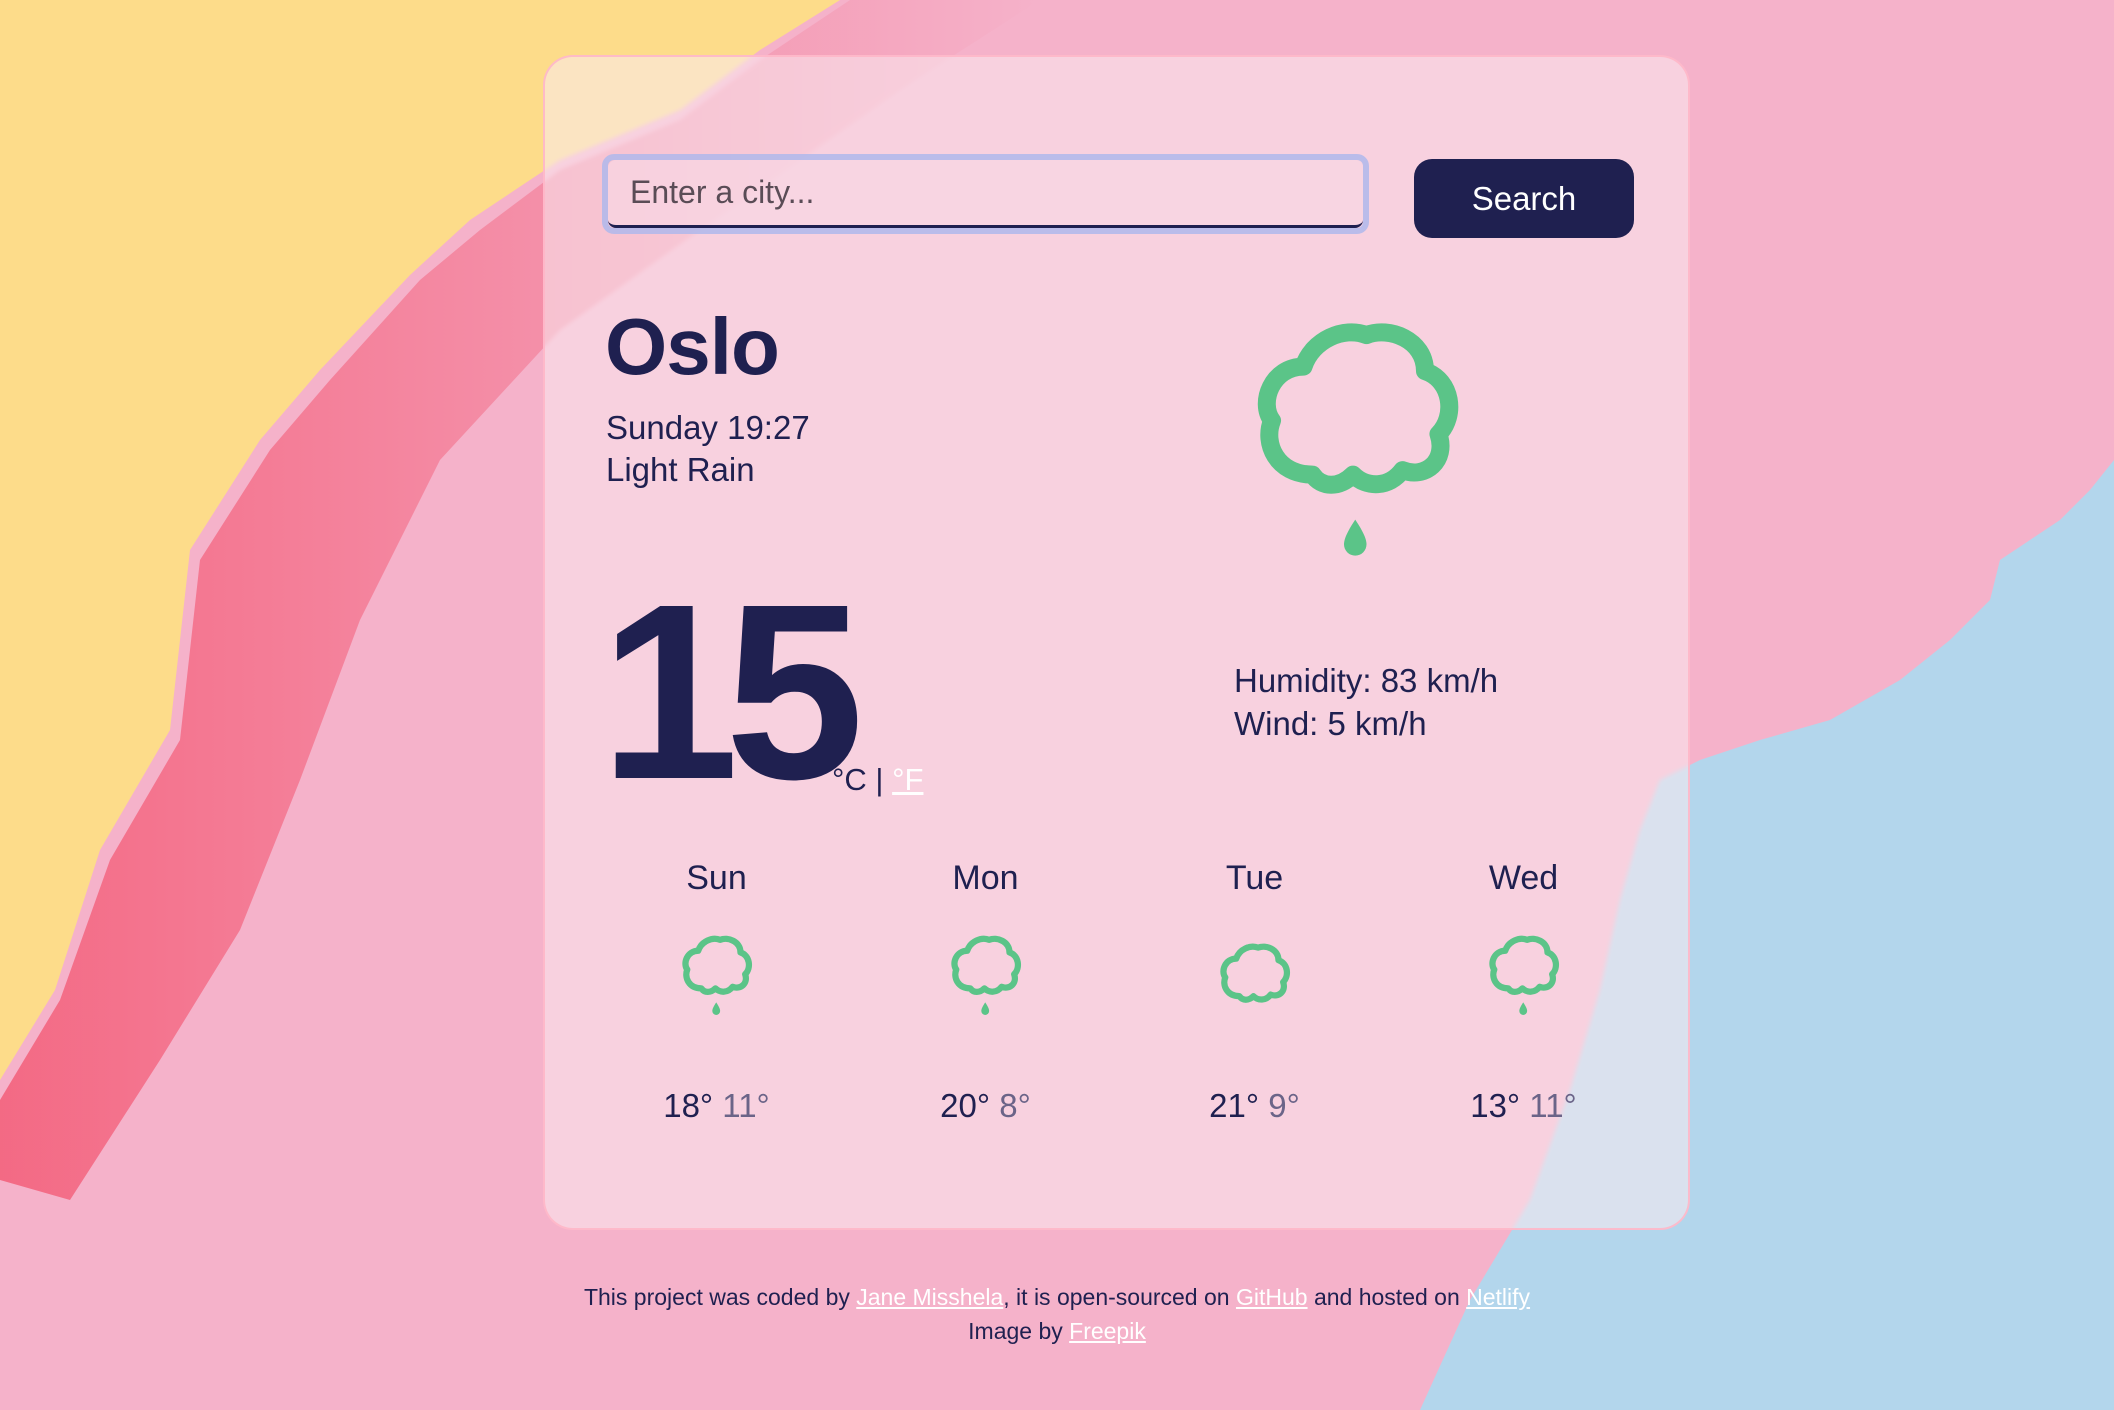  What do you see at coordinates (1366, 703) in the screenshot?
I see `weather-details: Humidity: 83 km/h Wind: 5 km/h` at bounding box center [1366, 703].